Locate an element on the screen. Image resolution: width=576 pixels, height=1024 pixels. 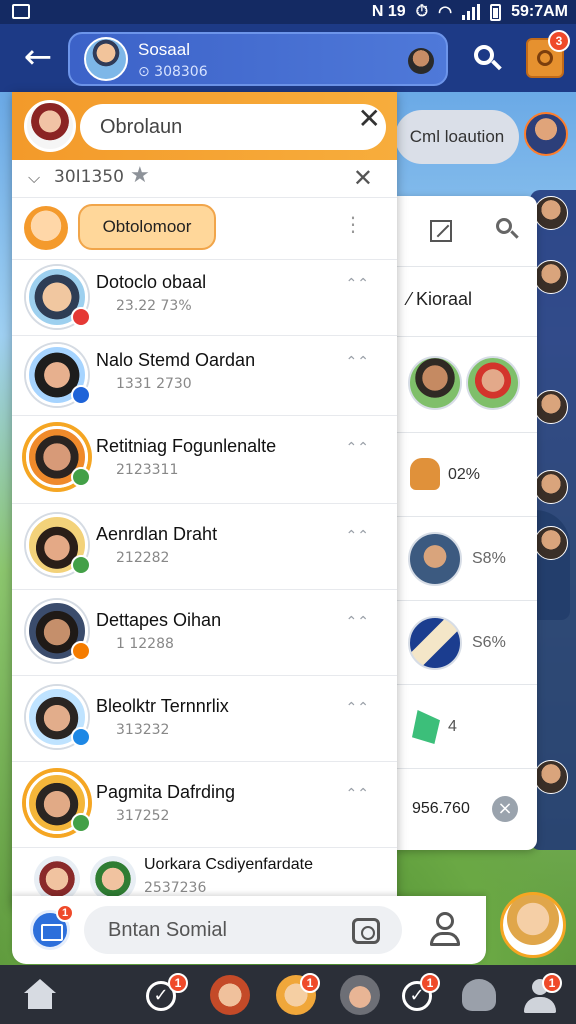
gem-icon is located at coordinates (426, 727).